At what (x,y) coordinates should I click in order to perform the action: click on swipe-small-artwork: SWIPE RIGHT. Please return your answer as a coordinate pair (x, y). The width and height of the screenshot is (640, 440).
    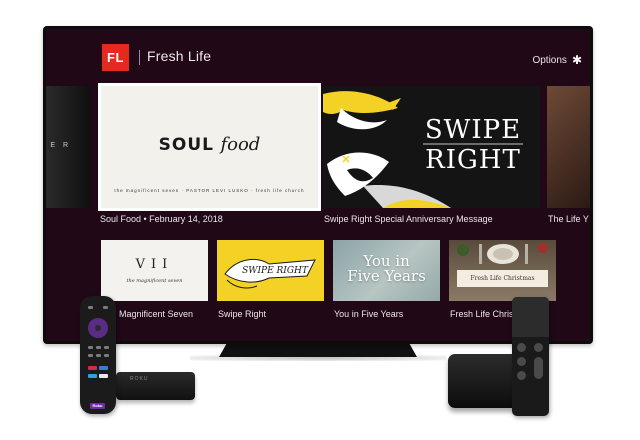
    Looking at the image, I should click on (270, 273).